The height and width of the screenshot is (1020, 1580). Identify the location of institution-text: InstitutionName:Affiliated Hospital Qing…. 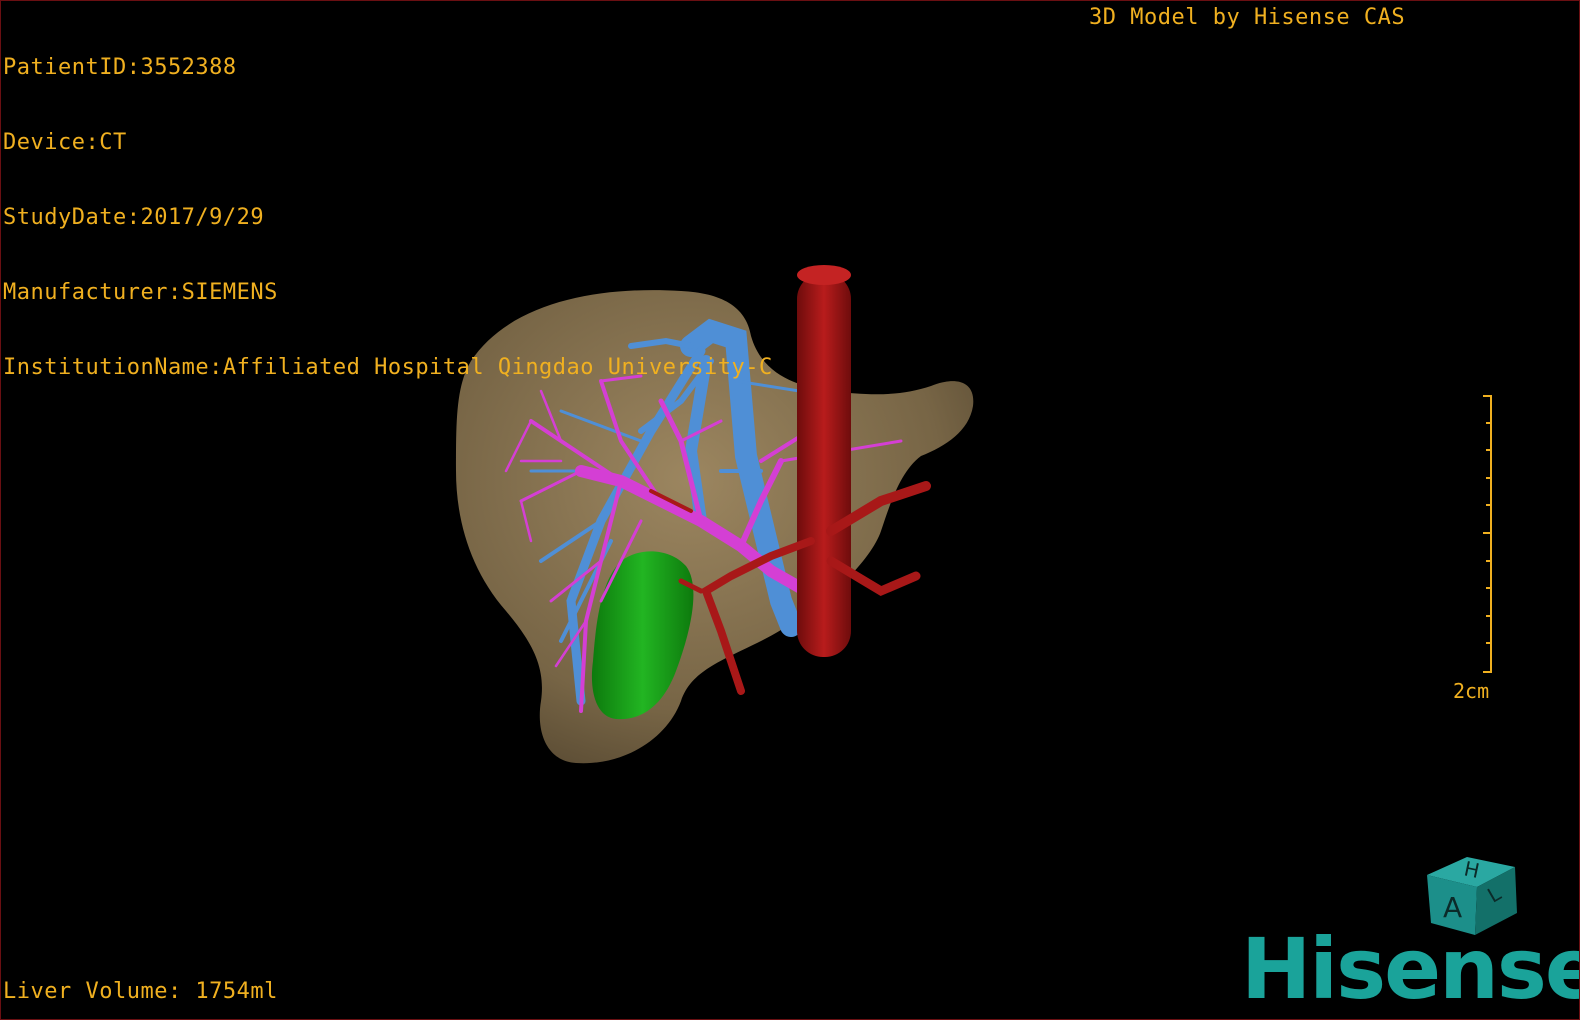
(388, 367).